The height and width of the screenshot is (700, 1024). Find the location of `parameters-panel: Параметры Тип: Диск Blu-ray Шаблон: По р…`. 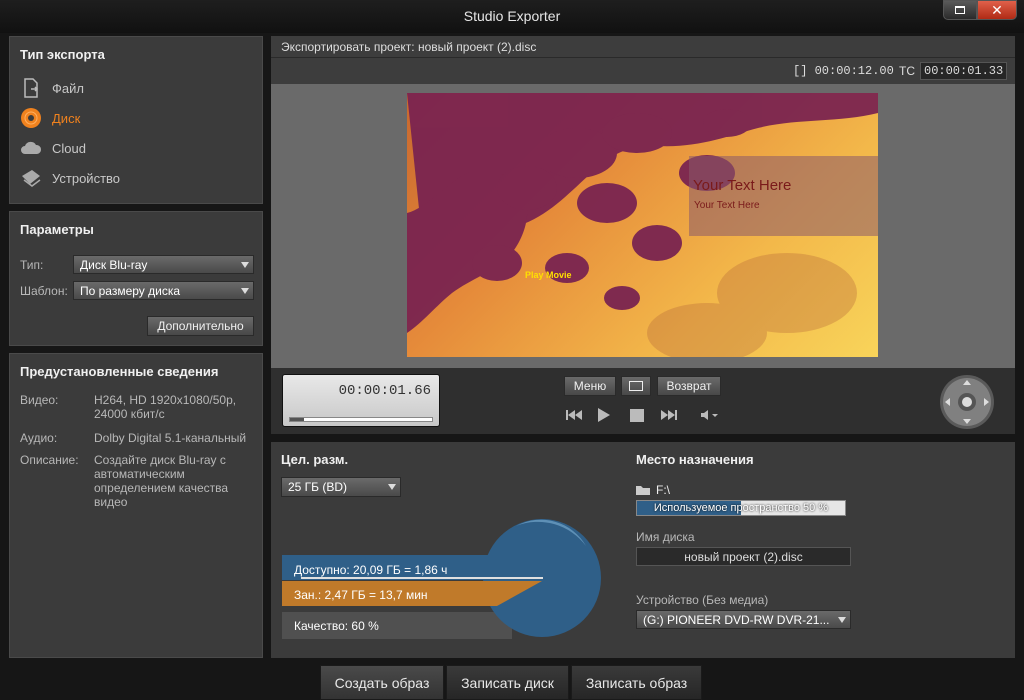

parameters-panel: Параметры Тип: Диск Blu-ray Шаблон: По р… is located at coordinates (136, 278).